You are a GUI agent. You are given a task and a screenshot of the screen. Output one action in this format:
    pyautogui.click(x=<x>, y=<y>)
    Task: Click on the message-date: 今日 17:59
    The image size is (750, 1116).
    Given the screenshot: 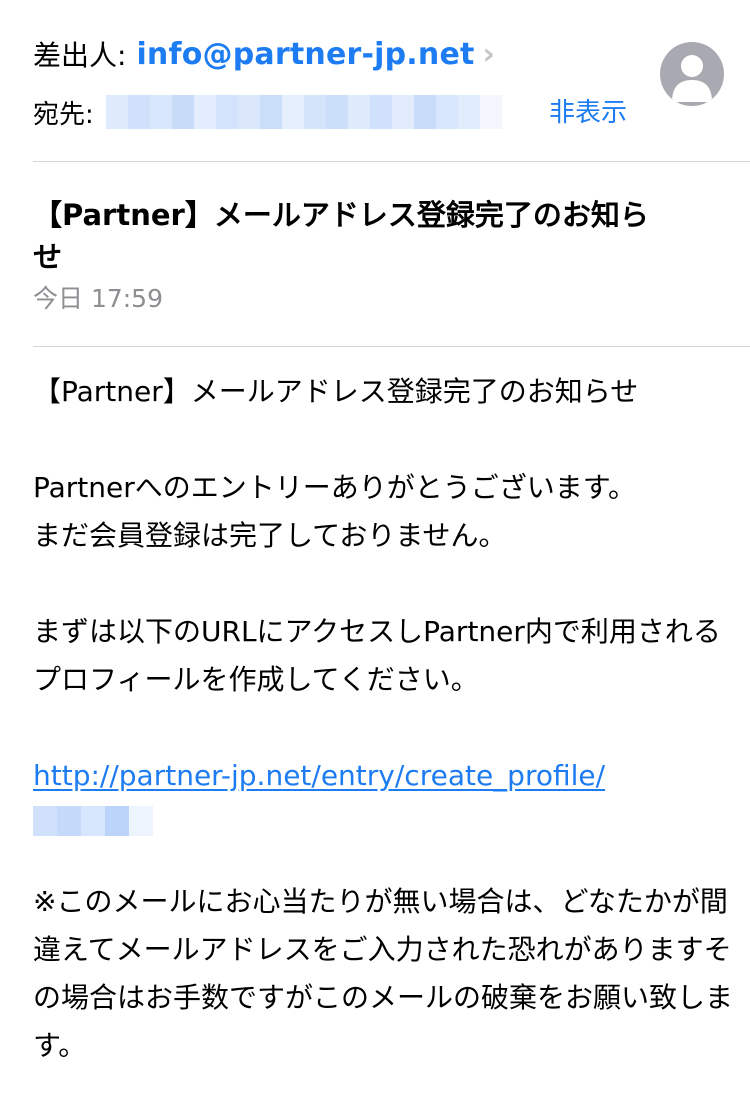 What is the action you would take?
    pyautogui.click(x=98, y=298)
    